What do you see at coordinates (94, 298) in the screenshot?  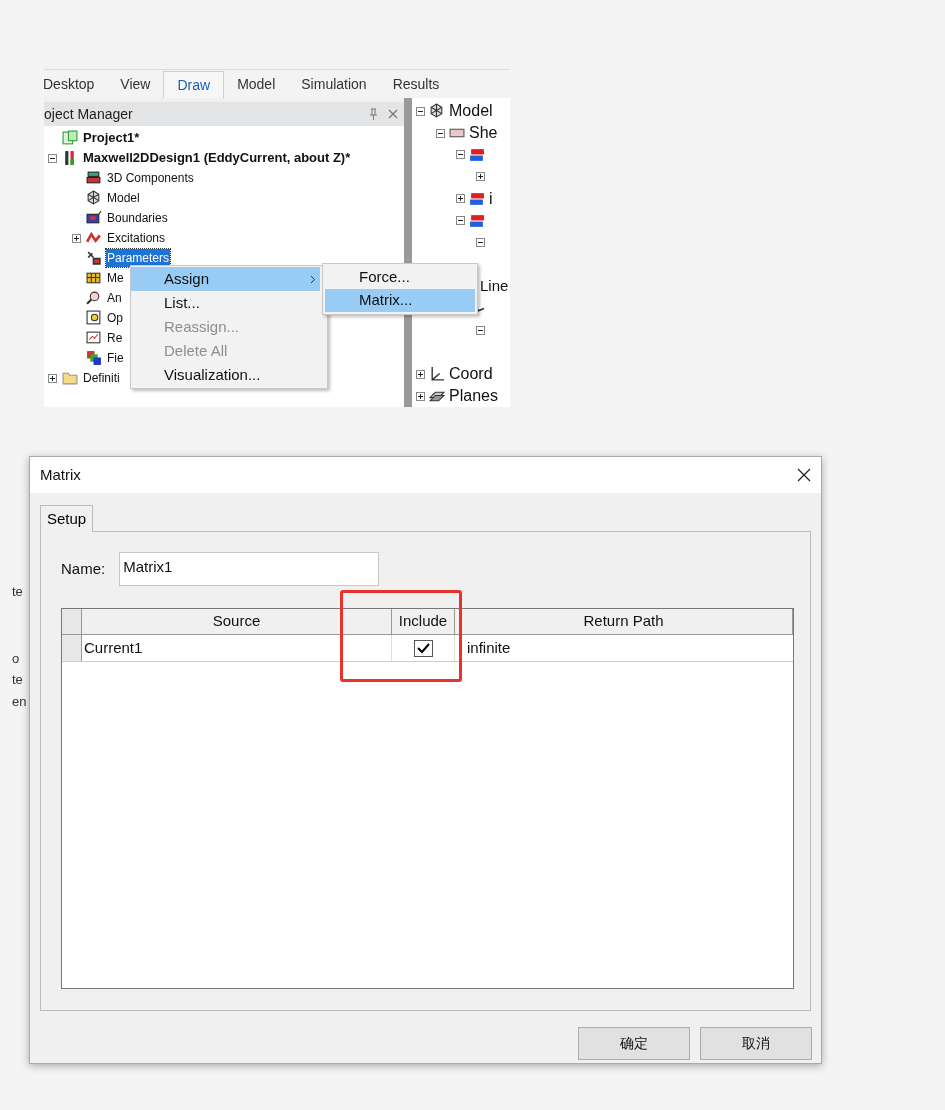 I see `magnifier-icon` at bounding box center [94, 298].